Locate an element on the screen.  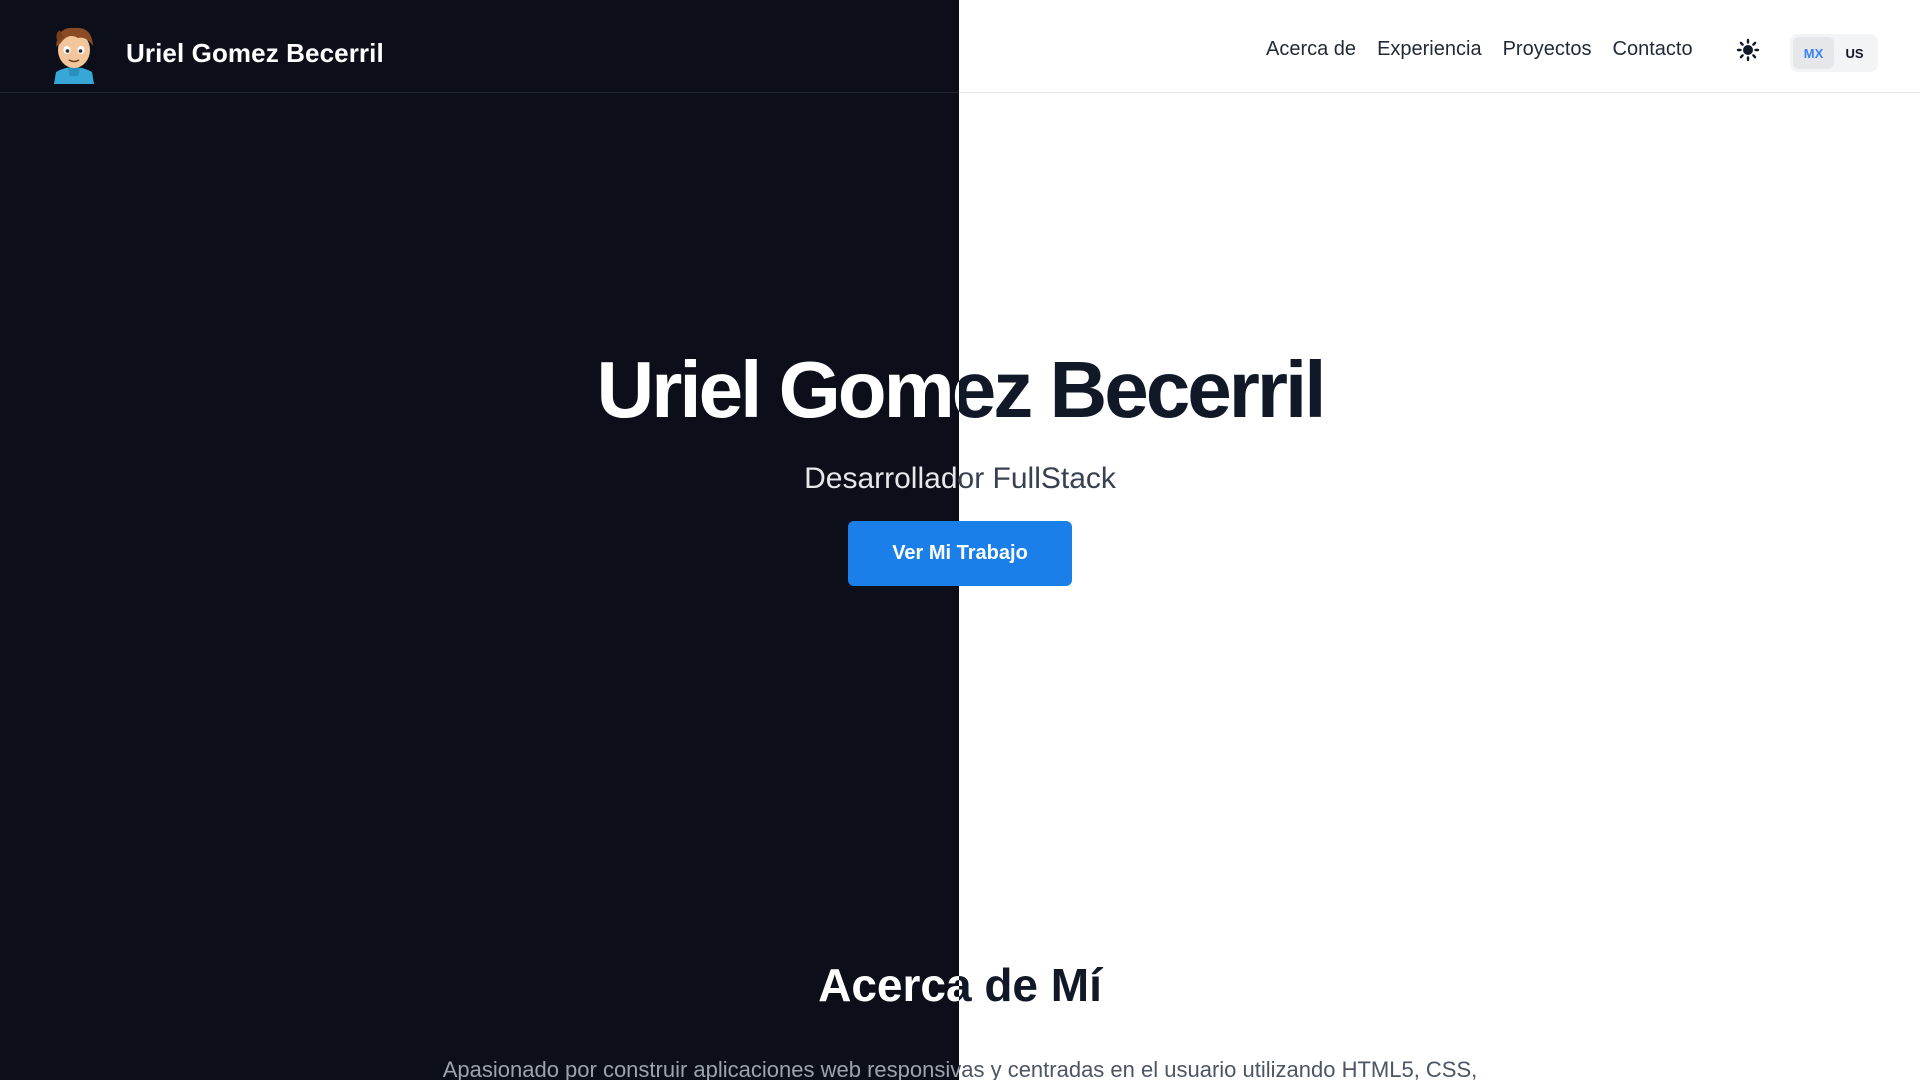
lang-mx-button: MX is located at coordinates (1813, 53).